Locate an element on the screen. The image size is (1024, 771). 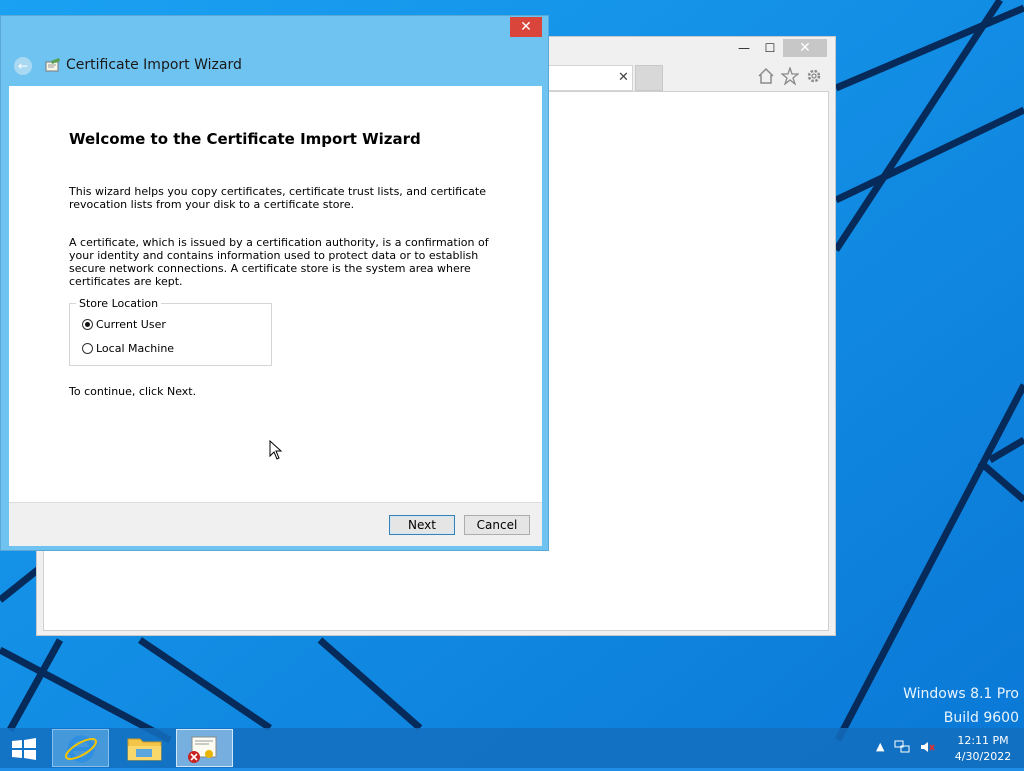
show-hidden-icons-arrow: ▲ is located at coordinates (880, 747).